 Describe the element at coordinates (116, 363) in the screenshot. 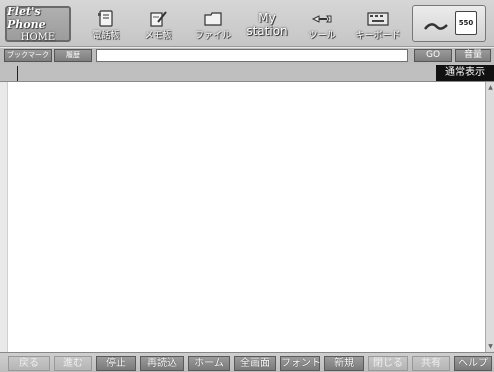

I see `stop-button: 停止` at that location.